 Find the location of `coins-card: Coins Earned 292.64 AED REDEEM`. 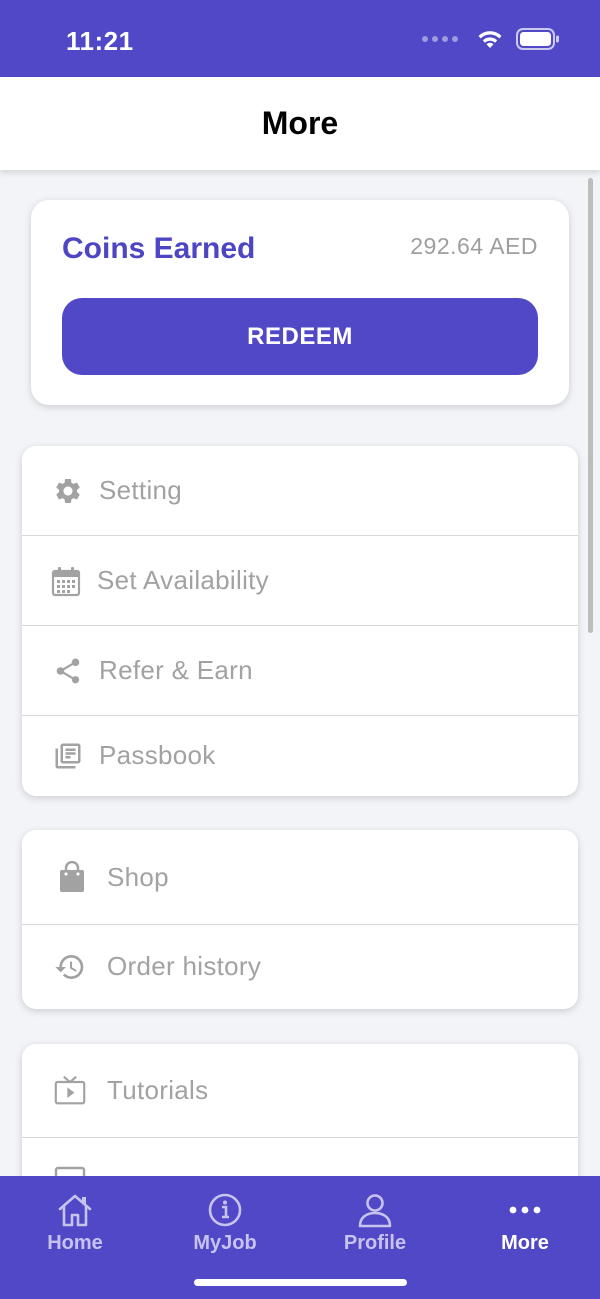

coins-card: Coins Earned 292.64 AED REDEEM is located at coordinates (300, 302).